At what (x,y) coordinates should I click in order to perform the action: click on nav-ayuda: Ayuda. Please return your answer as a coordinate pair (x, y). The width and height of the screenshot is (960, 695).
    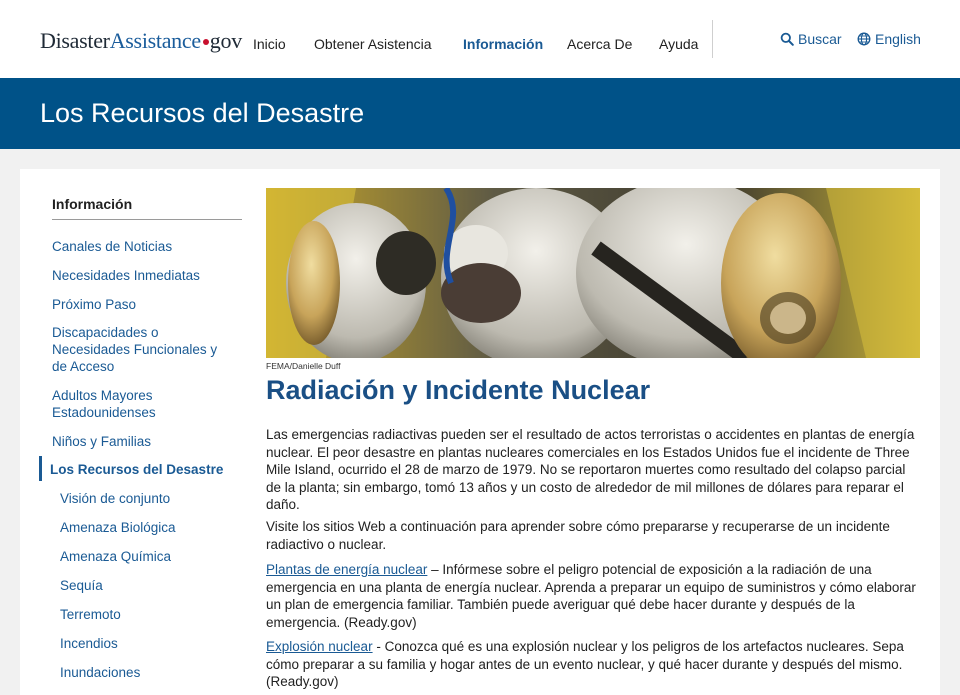
    Looking at the image, I should click on (678, 44).